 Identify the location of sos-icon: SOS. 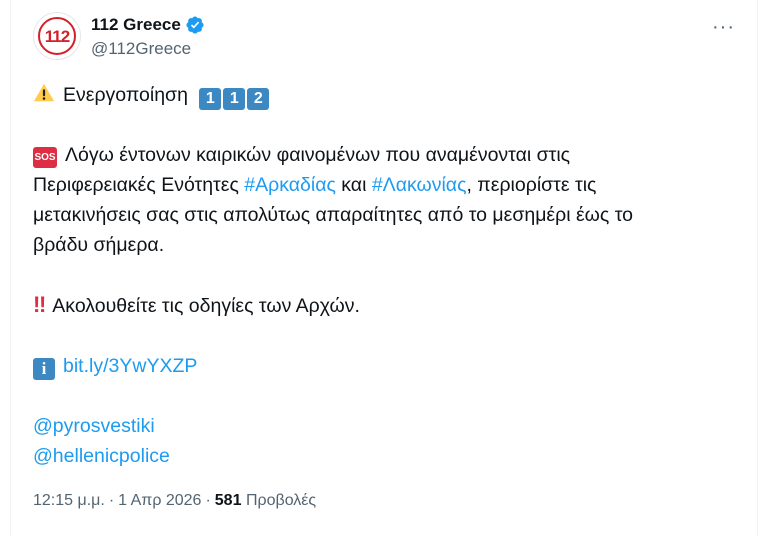
(45, 157).